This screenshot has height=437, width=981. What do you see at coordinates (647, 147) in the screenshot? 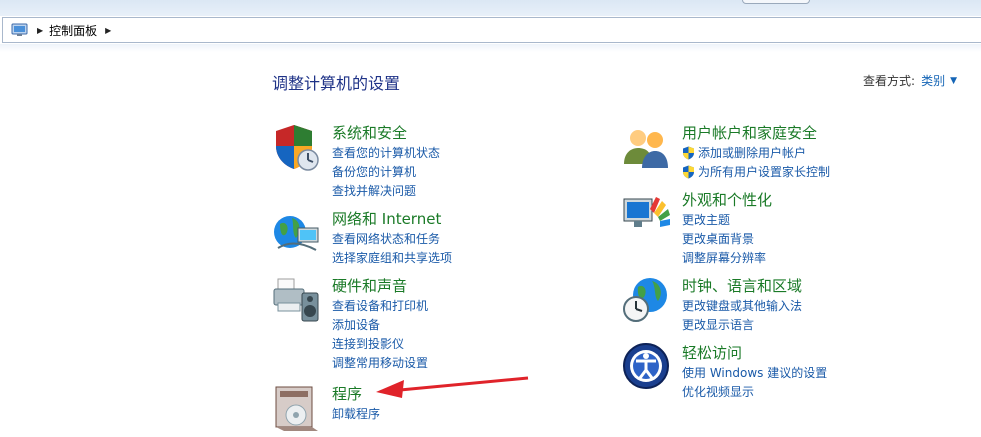
I see `users-icon` at bounding box center [647, 147].